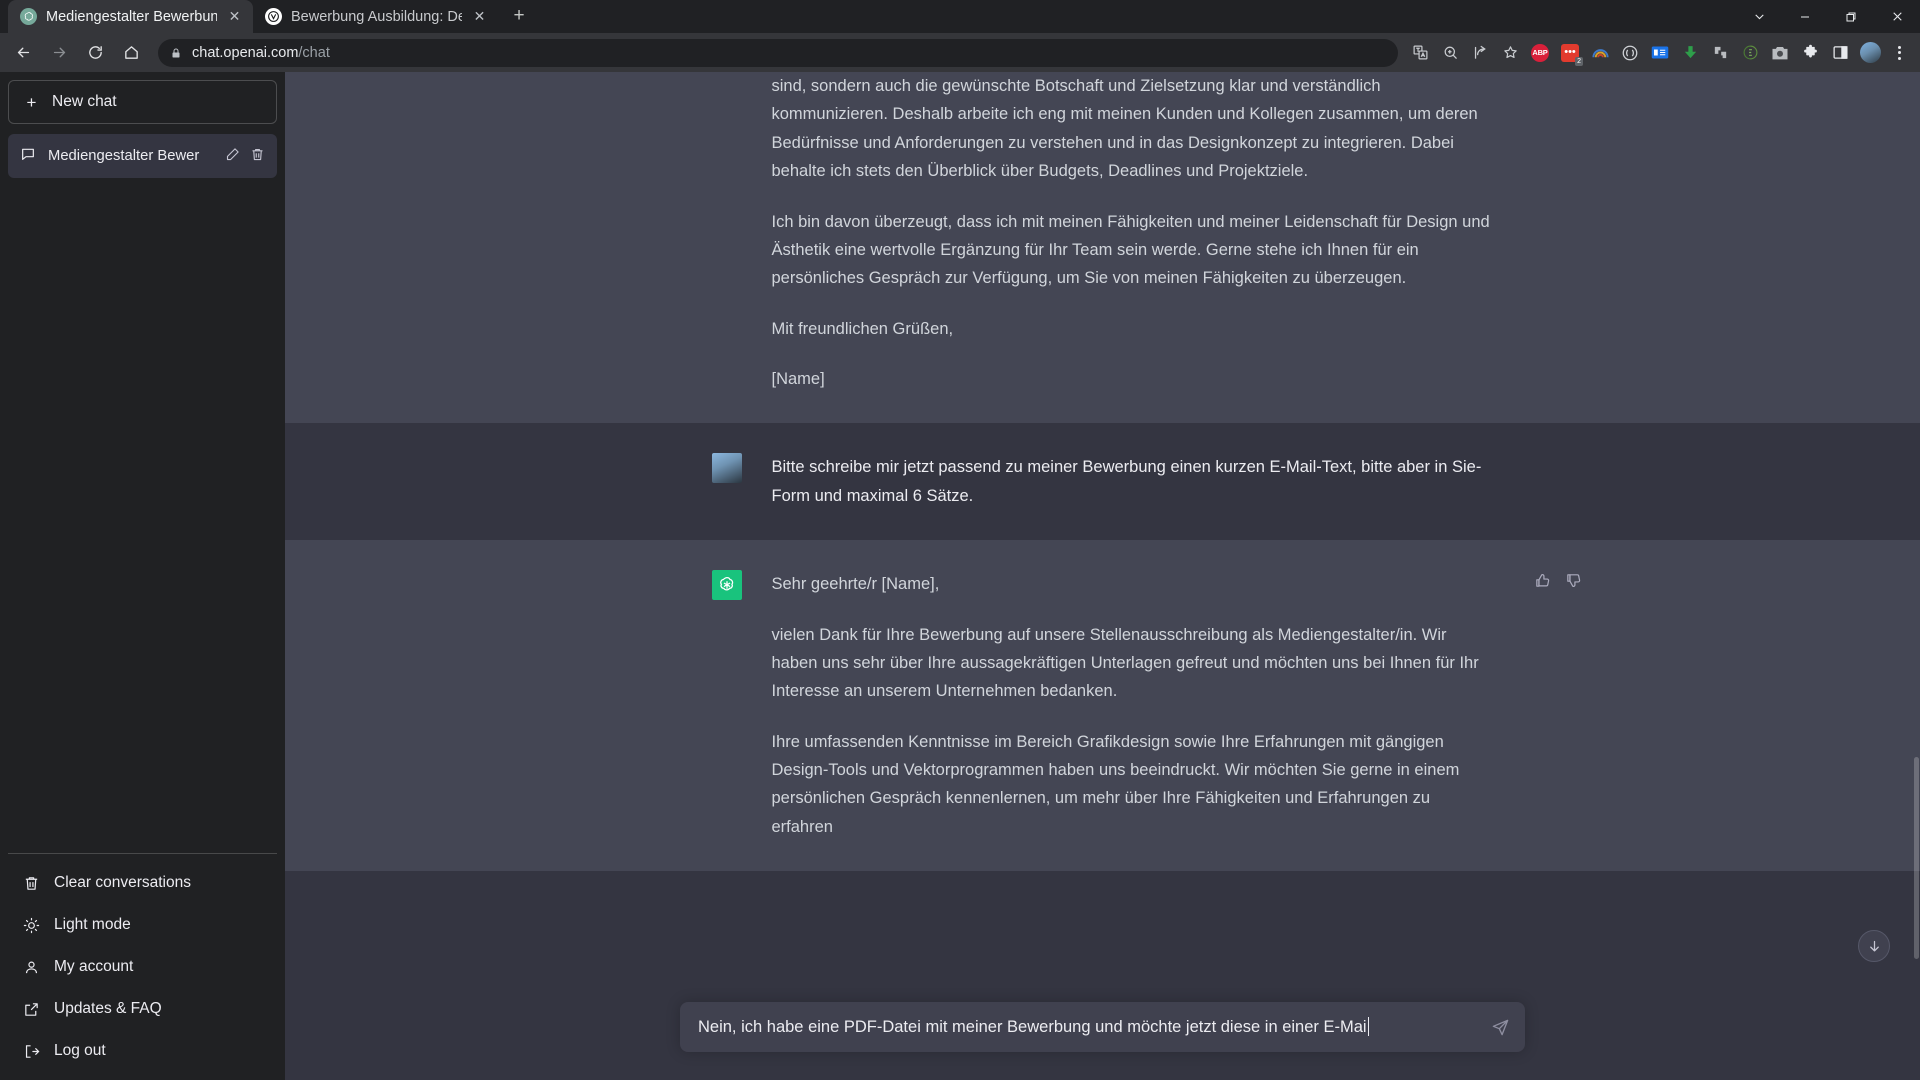 This screenshot has width=1920, height=1080. What do you see at coordinates (1573, 583) in the screenshot?
I see `thumbs-down-icon` at bounding box center [1573, 583].